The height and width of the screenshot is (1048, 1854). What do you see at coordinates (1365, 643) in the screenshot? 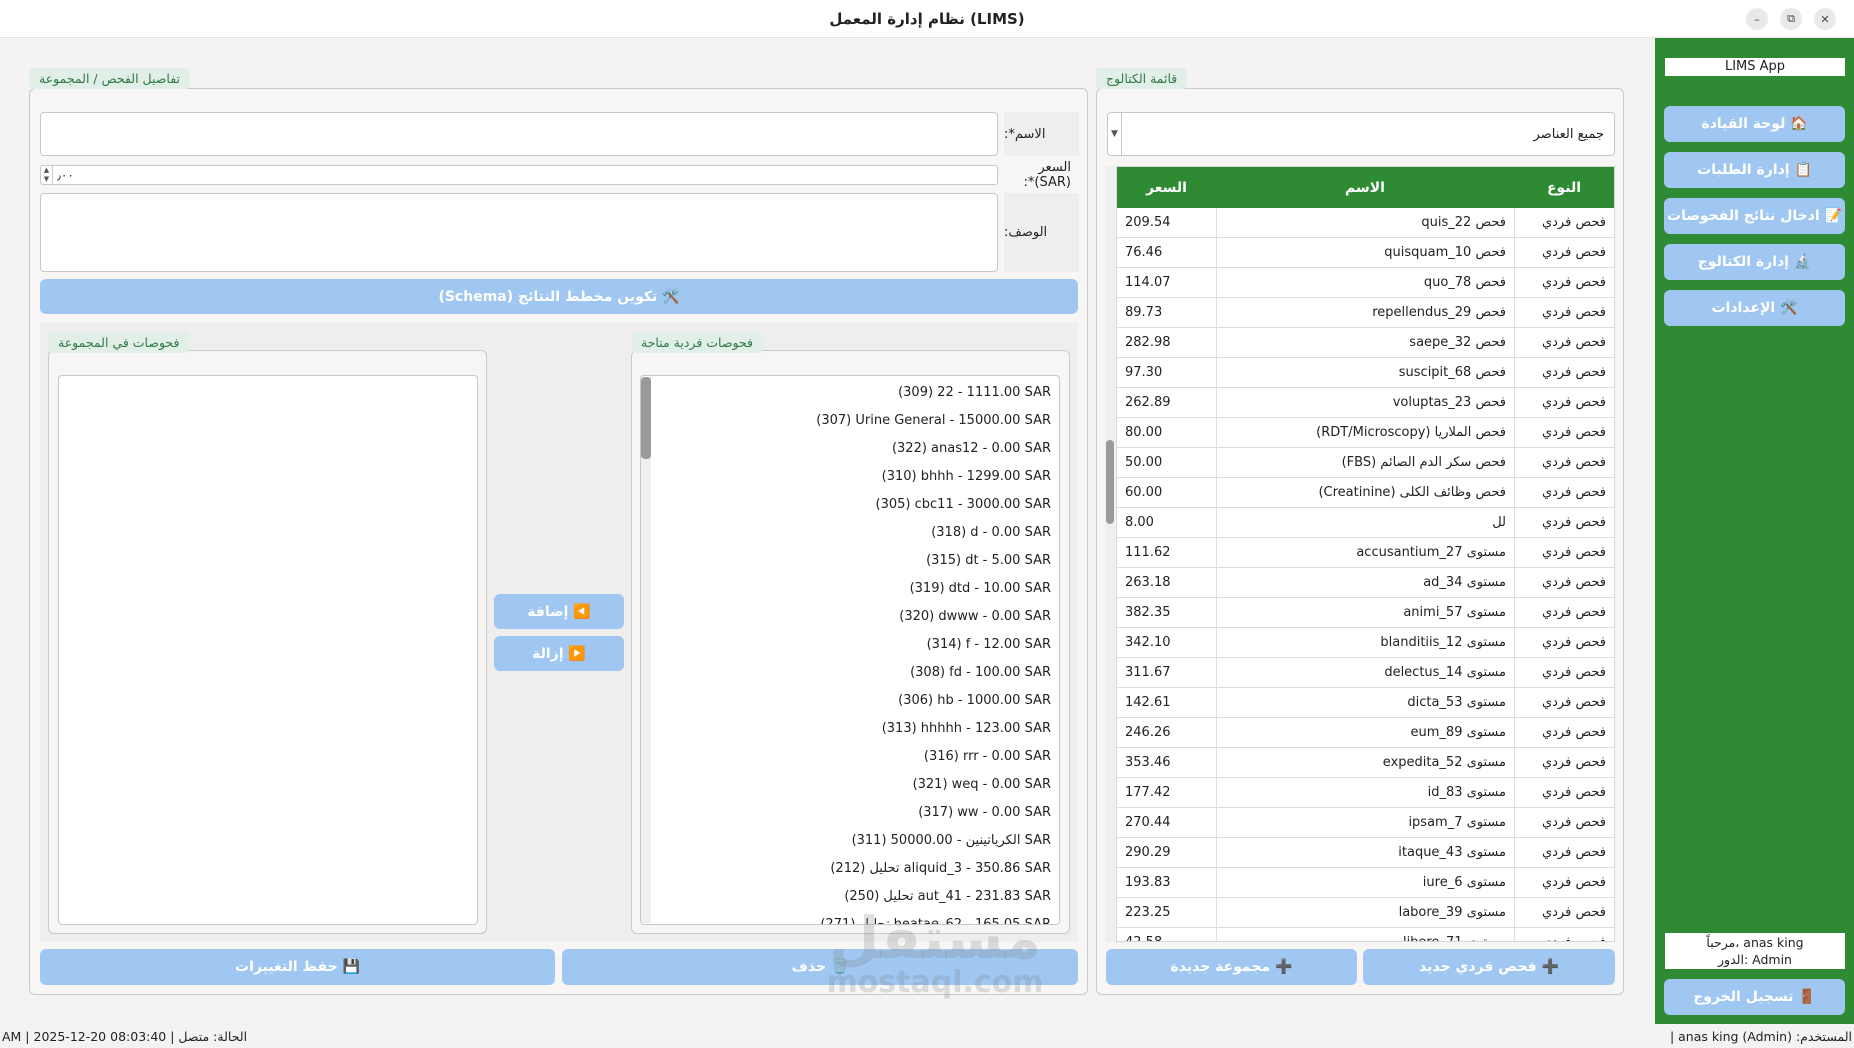
I see `table-row: فحص فردي مستوى blanditiis_12 342.10` at bounding box center [1365, 643].